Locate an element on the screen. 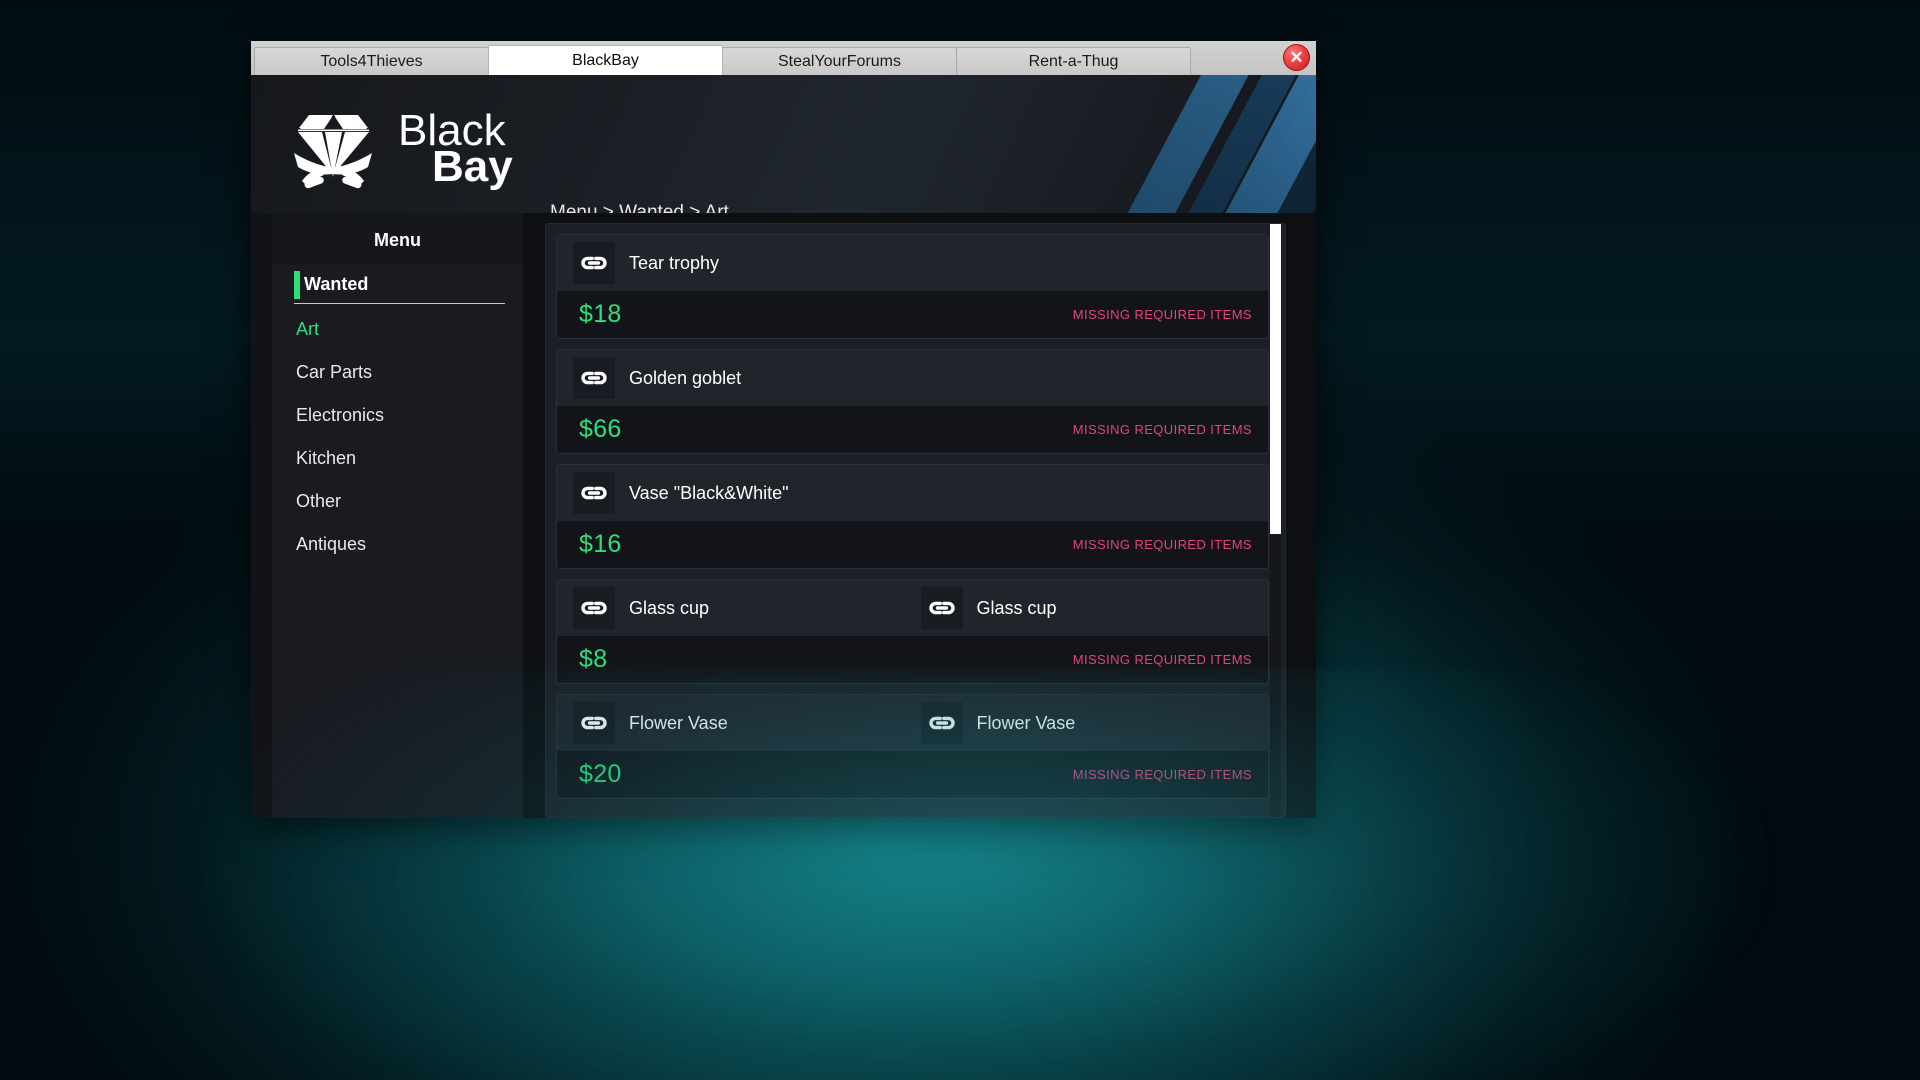 The image size is (1920, 1080). sidebar-title: Menu is located at coordinates (397, 239).